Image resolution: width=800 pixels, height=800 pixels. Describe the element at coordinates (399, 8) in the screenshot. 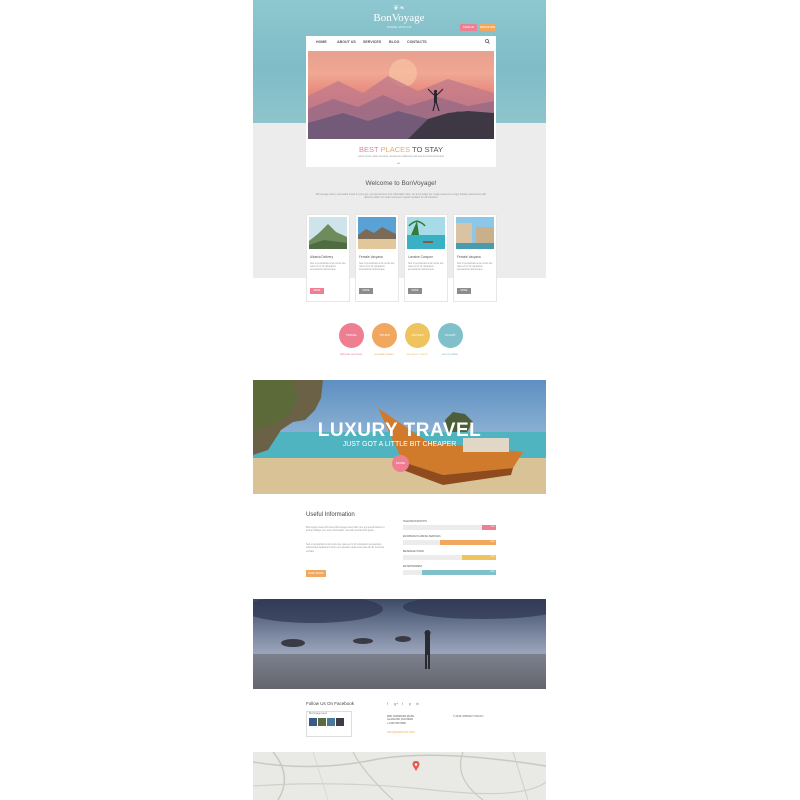

I see `logo-ornament: ❦❧` at that location.